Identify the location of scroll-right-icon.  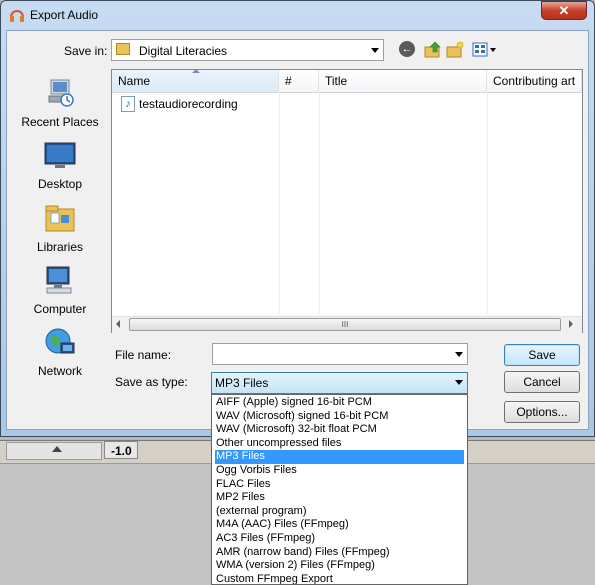
(571, 324).